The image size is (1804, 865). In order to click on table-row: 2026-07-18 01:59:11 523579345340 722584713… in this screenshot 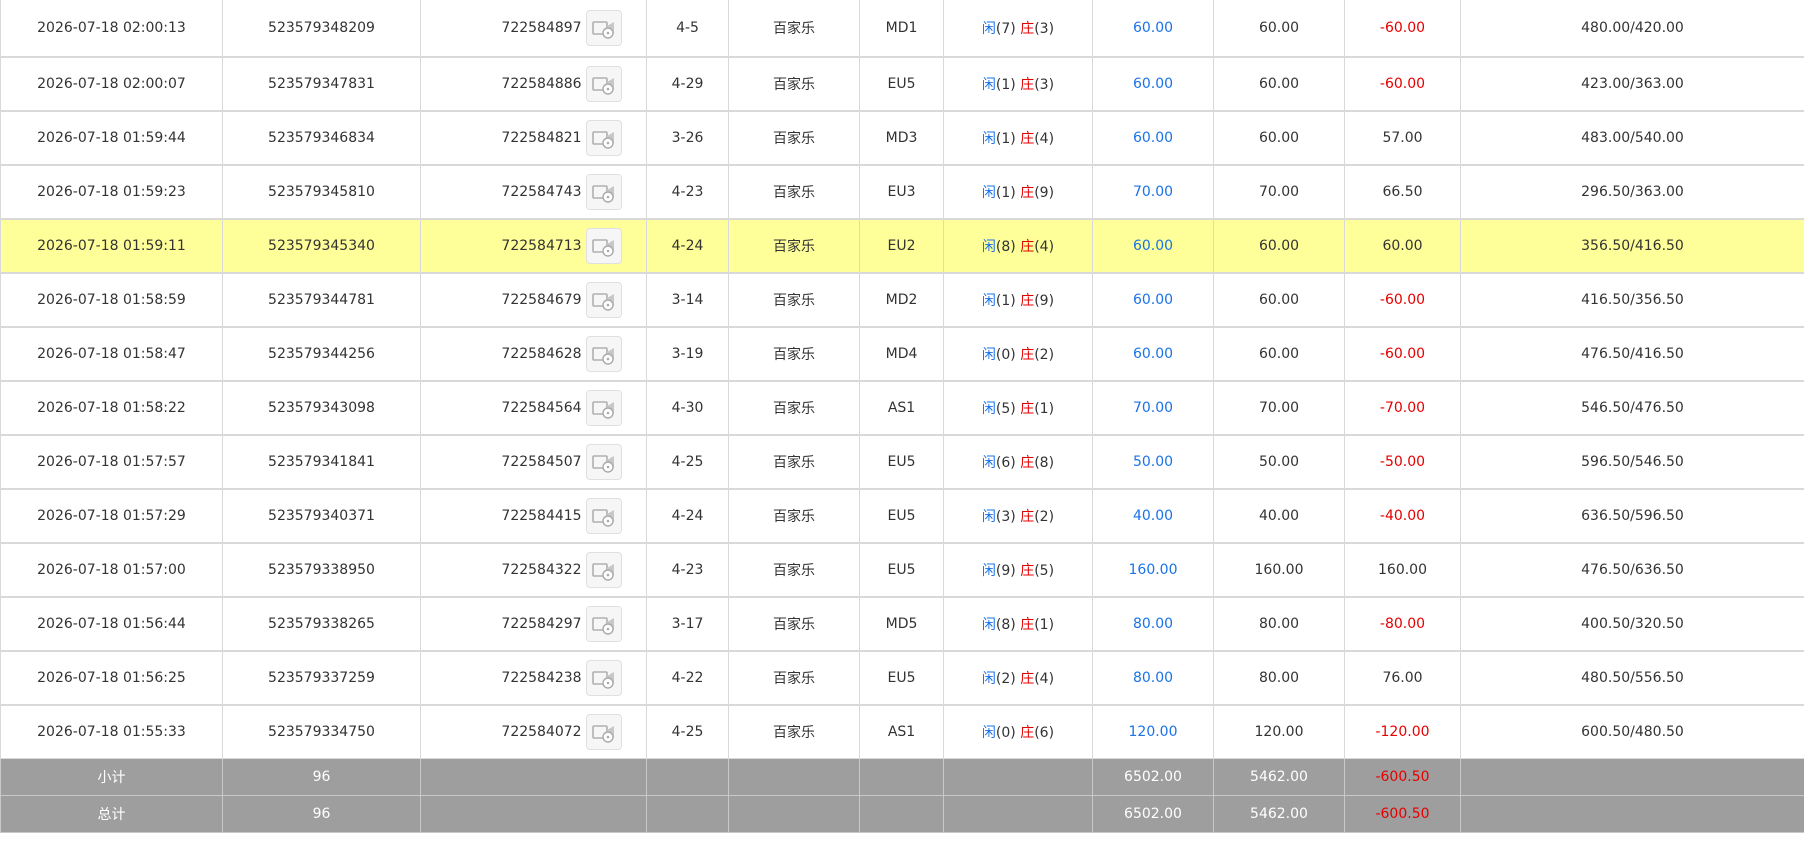, I will do `click(902, 246)`.